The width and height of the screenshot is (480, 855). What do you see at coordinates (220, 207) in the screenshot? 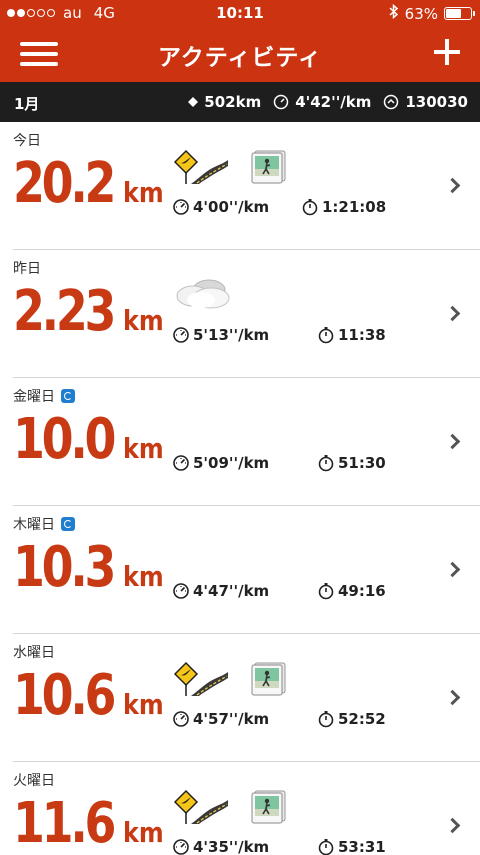
I see `activity-pace: 4'00''/km` at bounding box center [220, 207].